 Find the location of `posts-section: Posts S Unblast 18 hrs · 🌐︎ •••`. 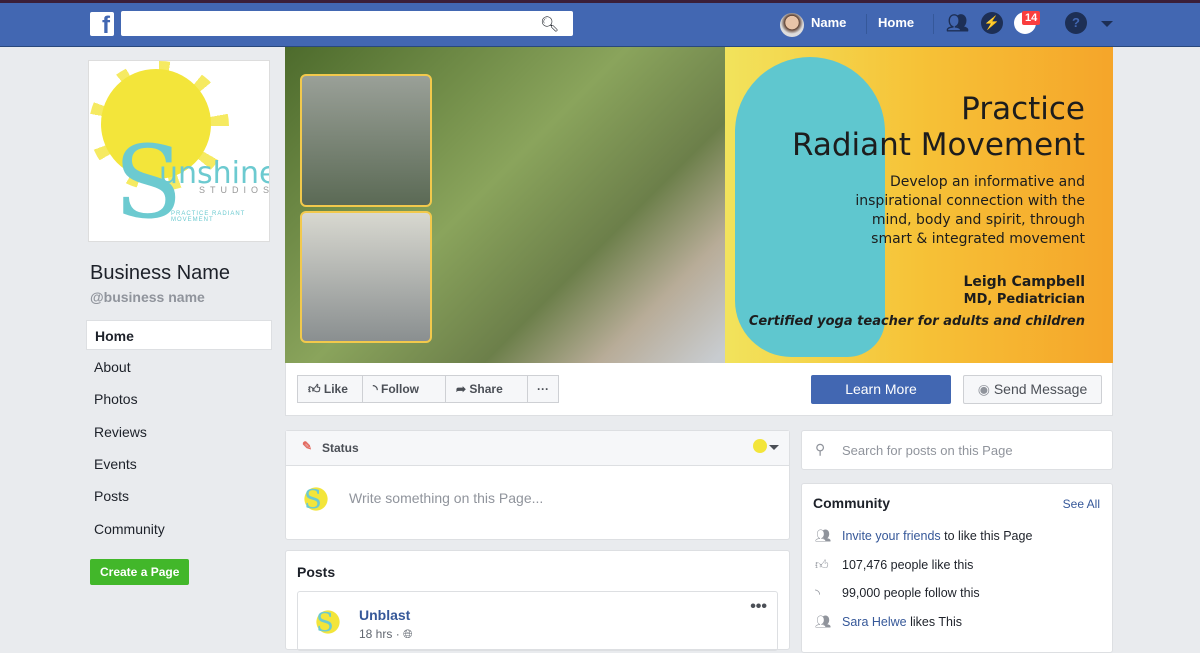

posts-section: Posts S Unblast 18 hrs · 🌐︎ ••• is located at coordinates (537, 600).